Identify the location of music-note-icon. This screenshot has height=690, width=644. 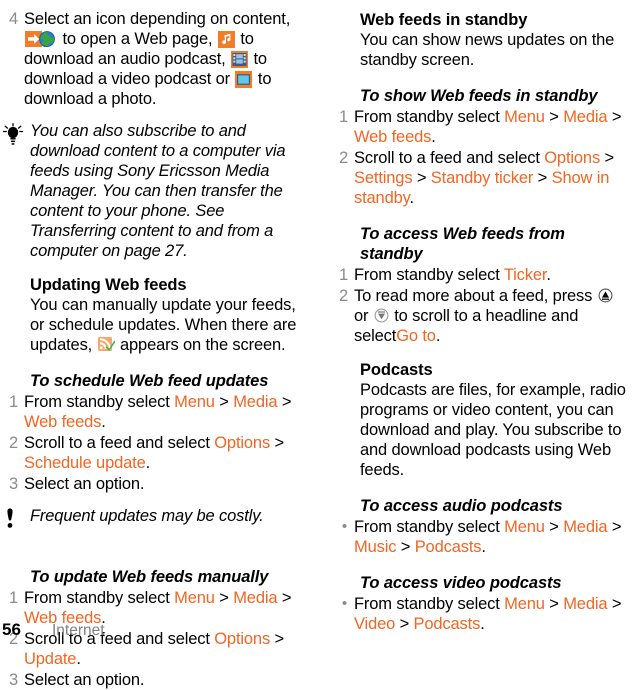
(226, 39).